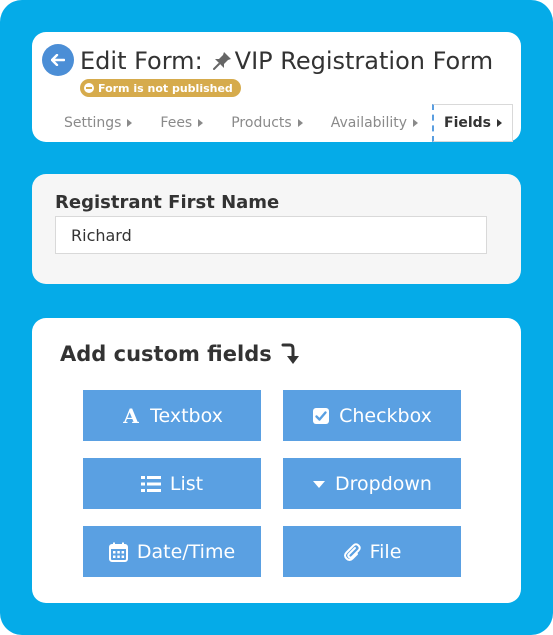  What do you see at coordinates (368, 123) in the screenshot?
I see `tab-label: Availability` at bounding box center [368, 123].